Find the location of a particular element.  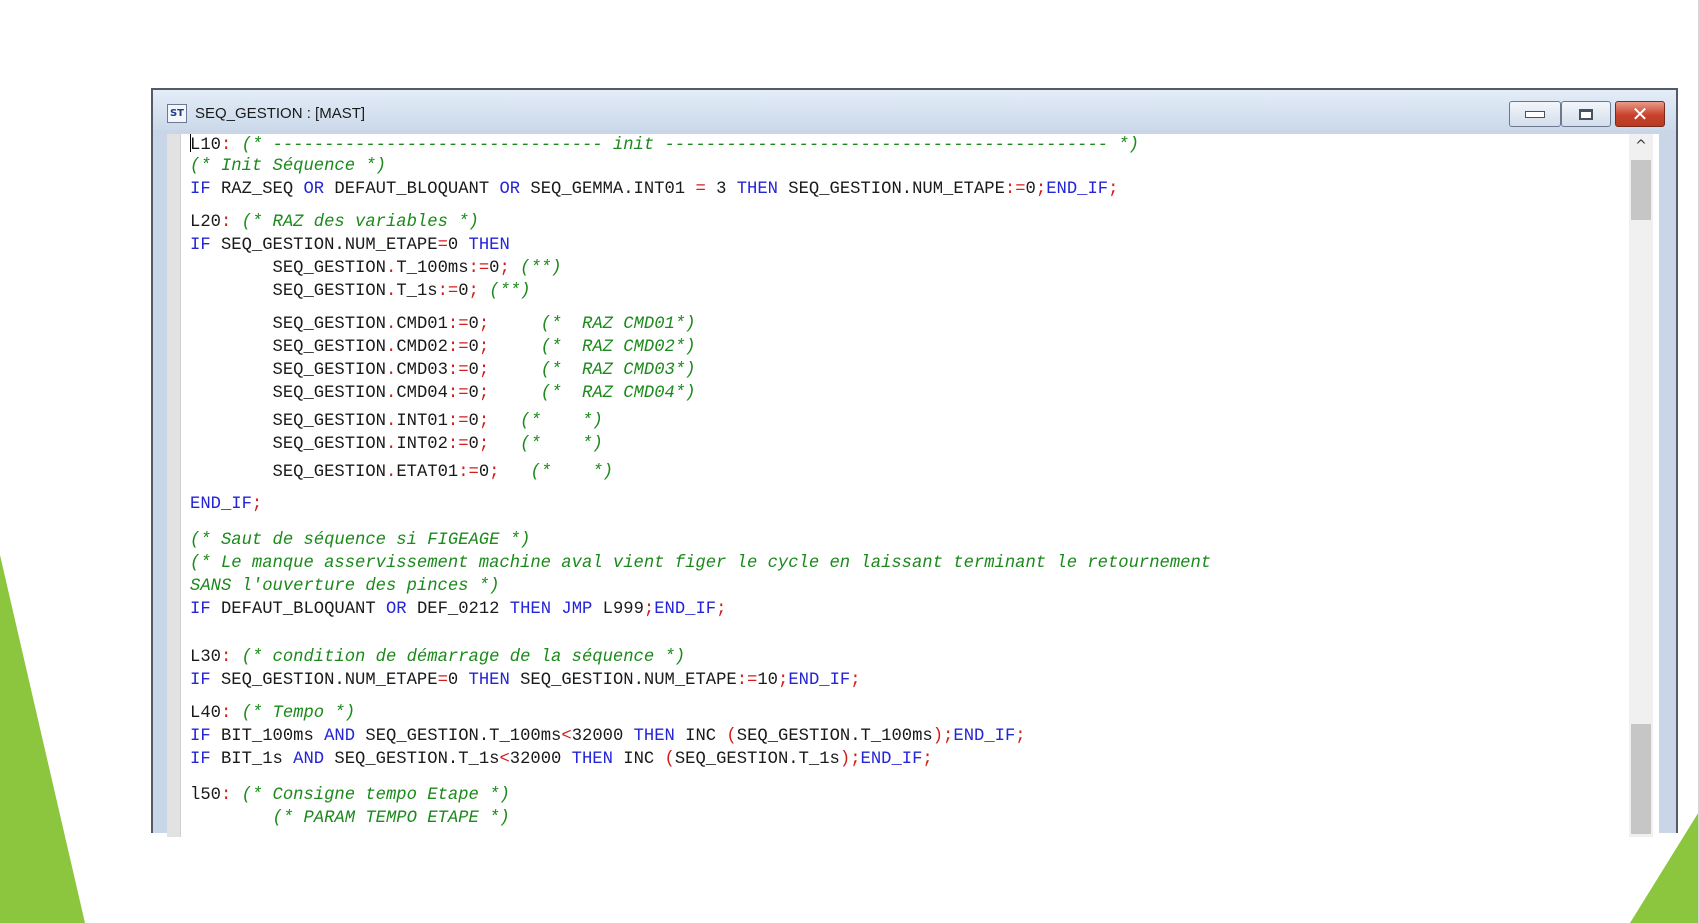

code-token: SANS l'ouverture des pinces *) is located at coordinates (345, 586).